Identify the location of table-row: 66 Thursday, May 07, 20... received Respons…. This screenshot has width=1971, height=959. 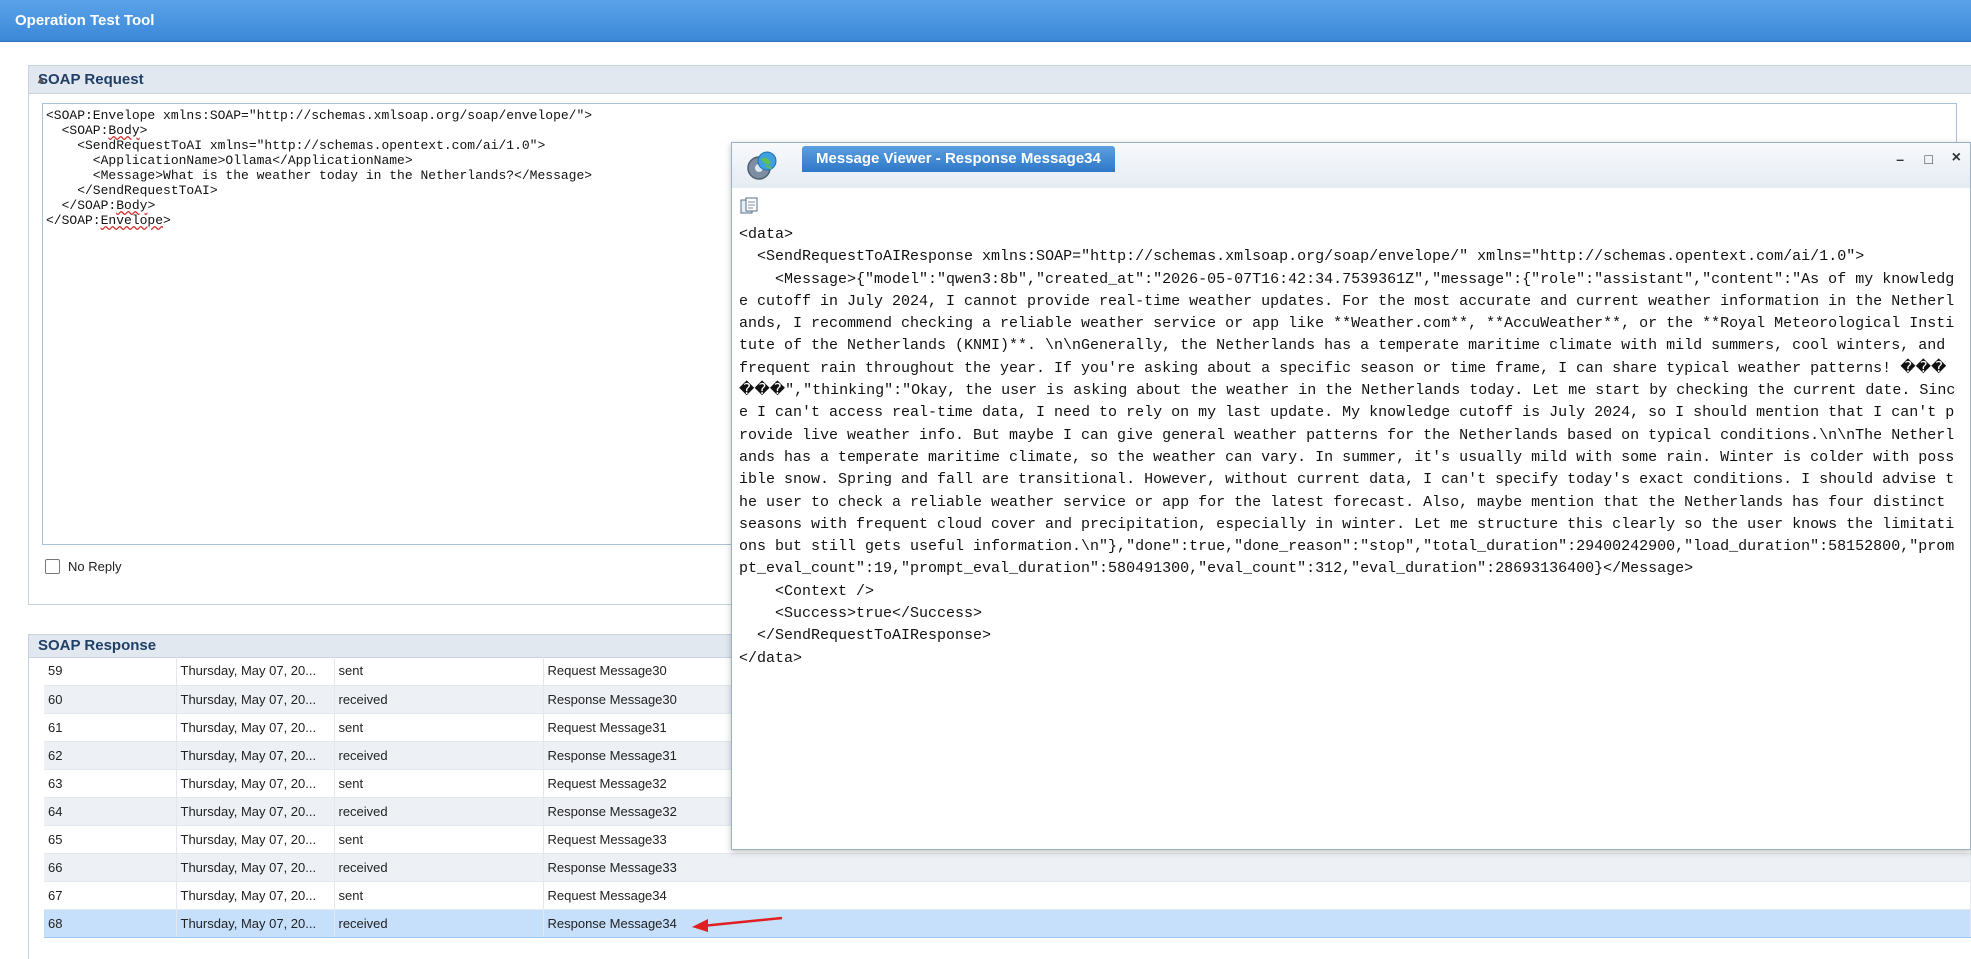
(1007, 867).